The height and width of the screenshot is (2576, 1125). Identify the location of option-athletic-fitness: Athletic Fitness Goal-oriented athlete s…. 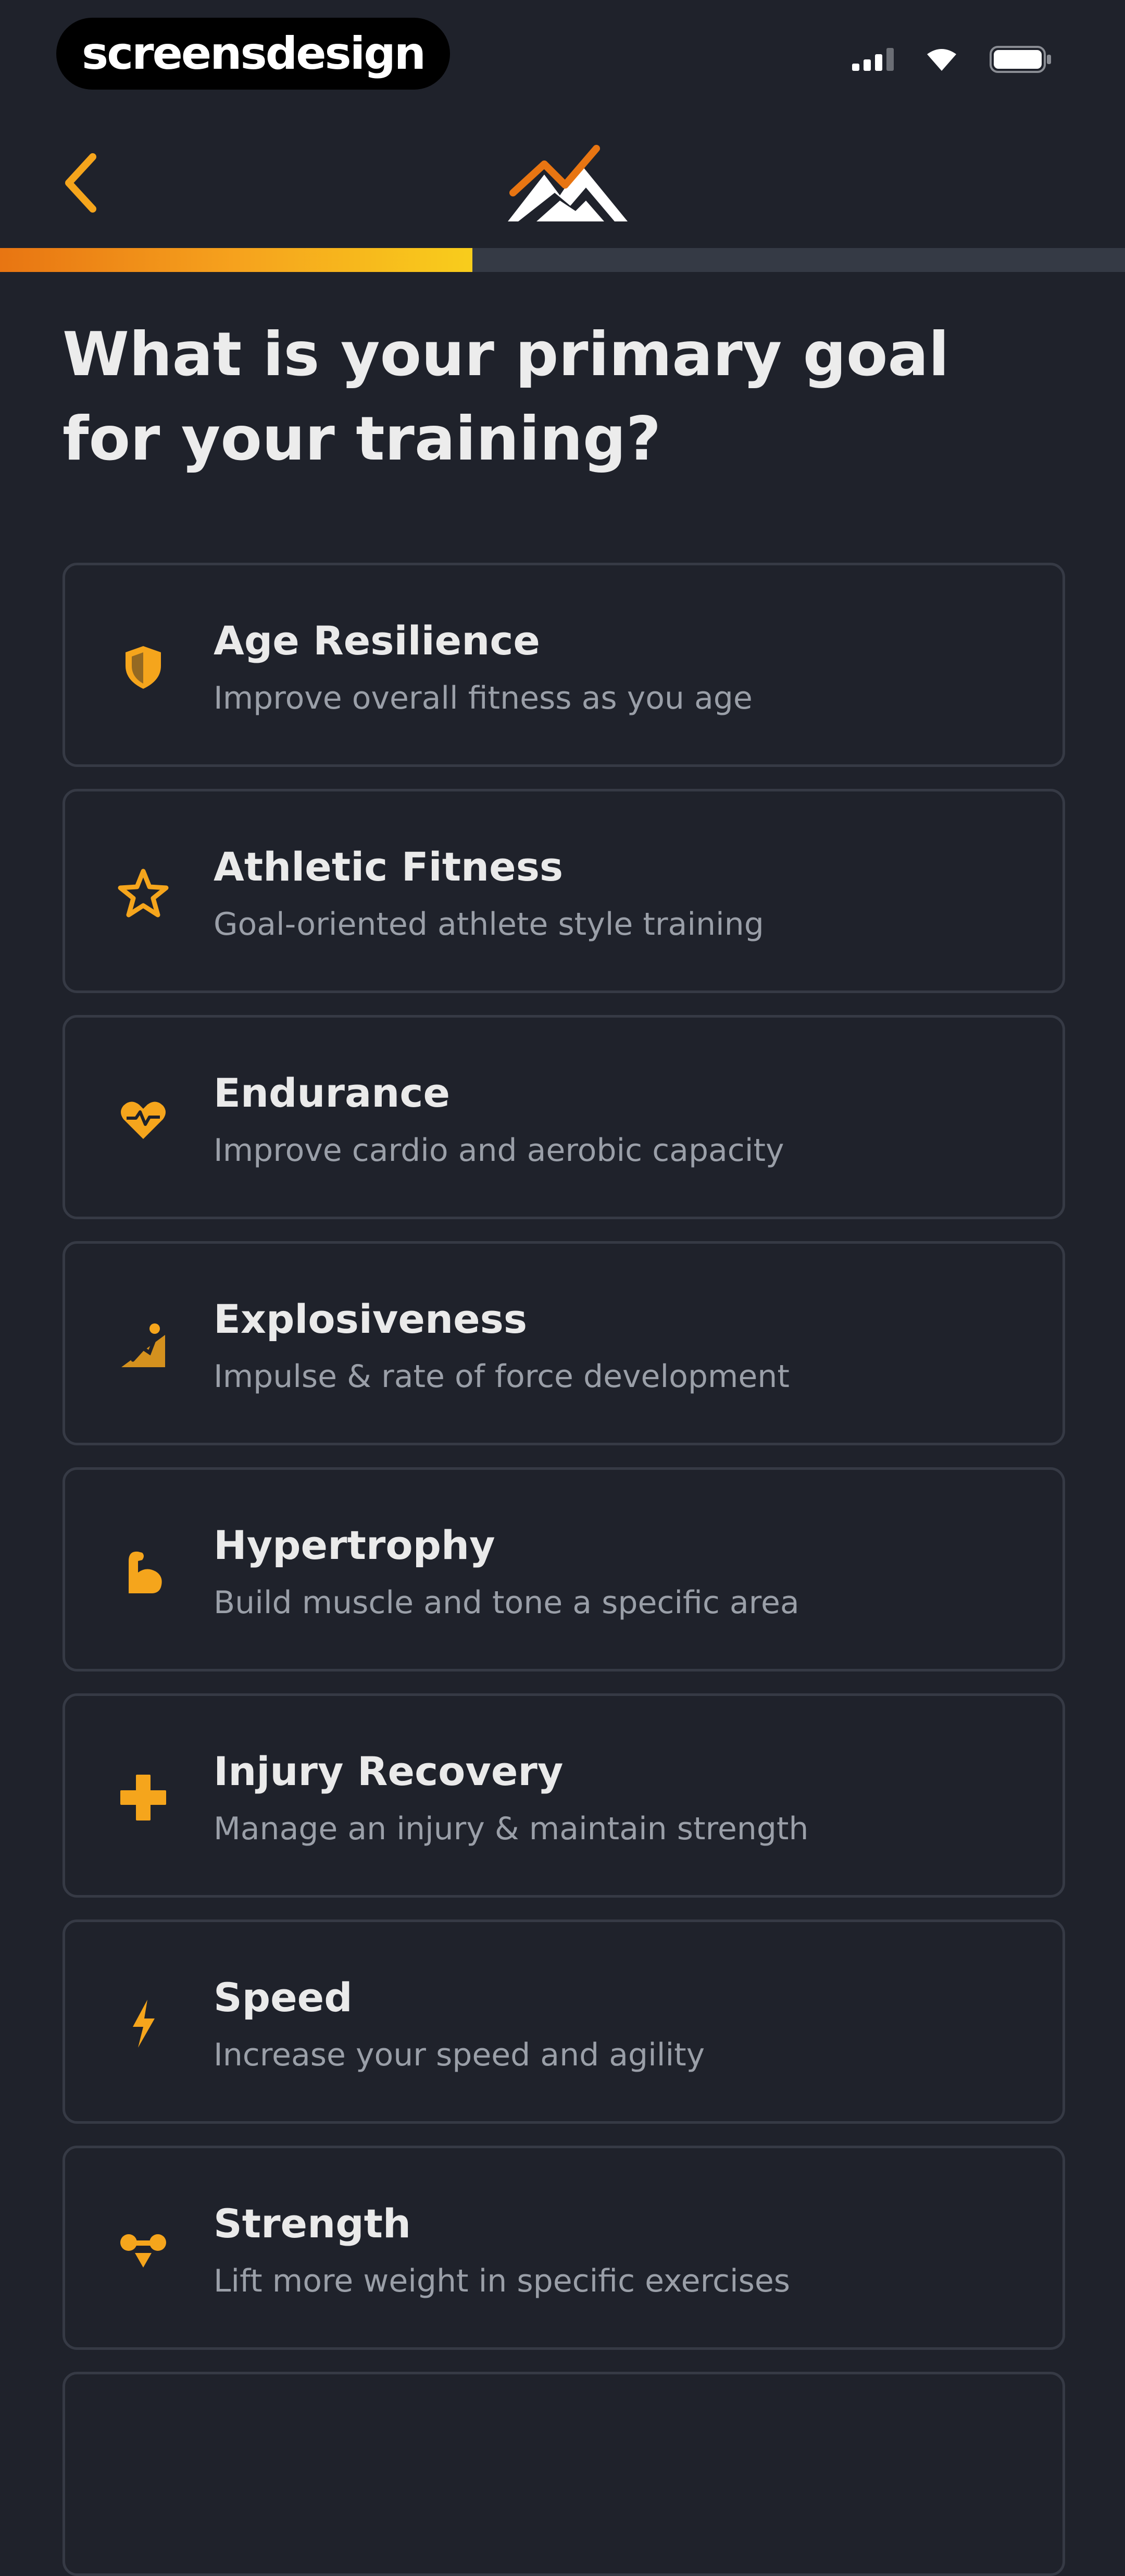
(564, 891).